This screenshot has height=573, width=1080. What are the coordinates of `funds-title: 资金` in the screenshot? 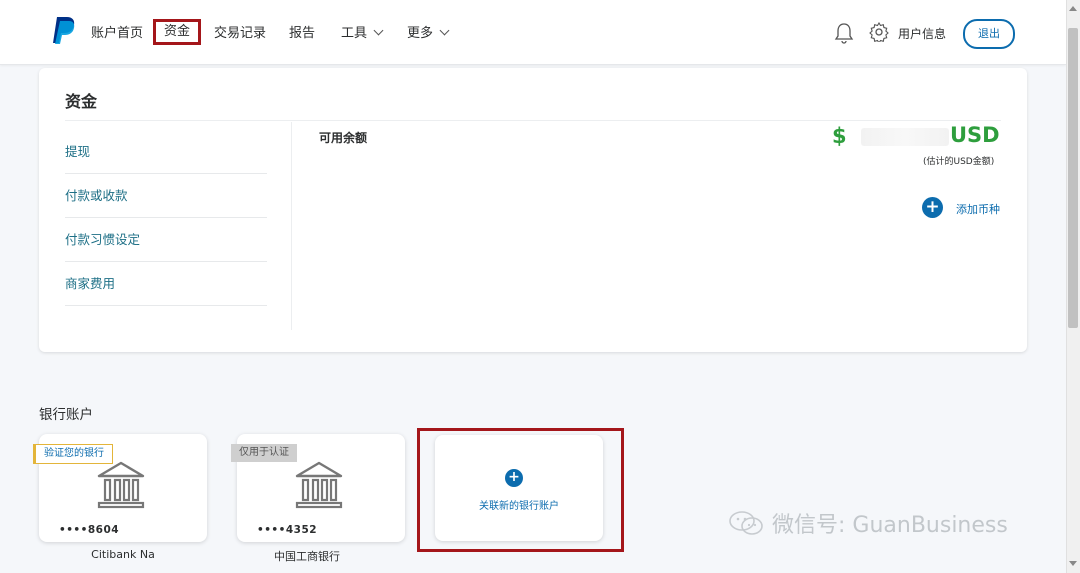 It's located at (81, 101).